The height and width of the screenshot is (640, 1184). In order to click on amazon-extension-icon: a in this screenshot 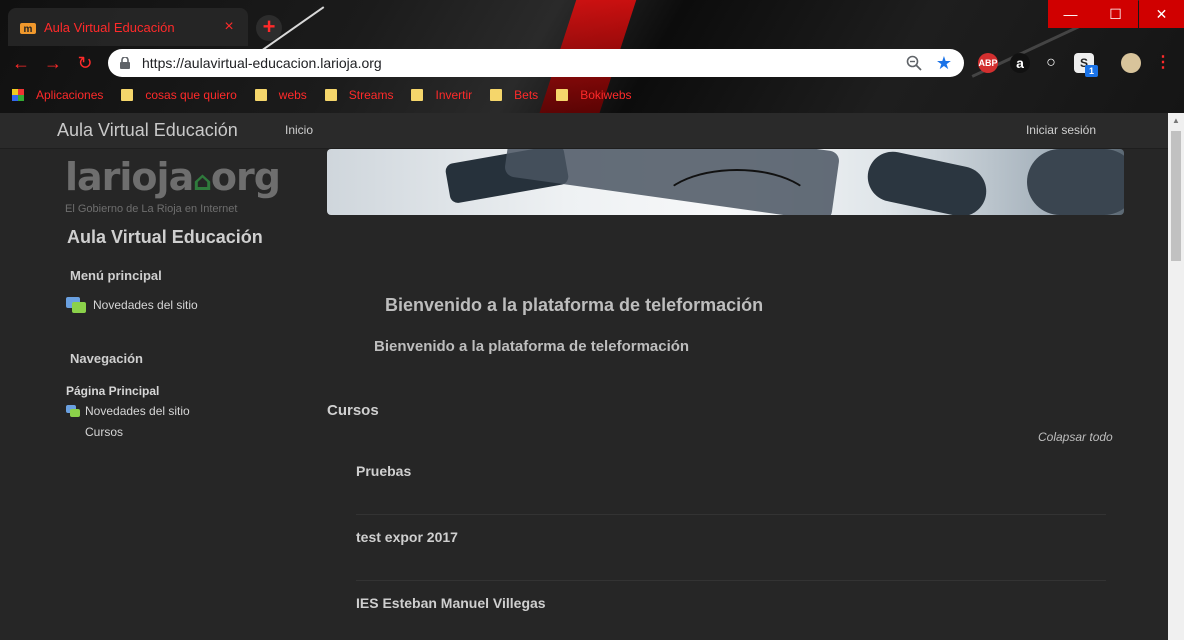, I will do `click(1020, 63)`.